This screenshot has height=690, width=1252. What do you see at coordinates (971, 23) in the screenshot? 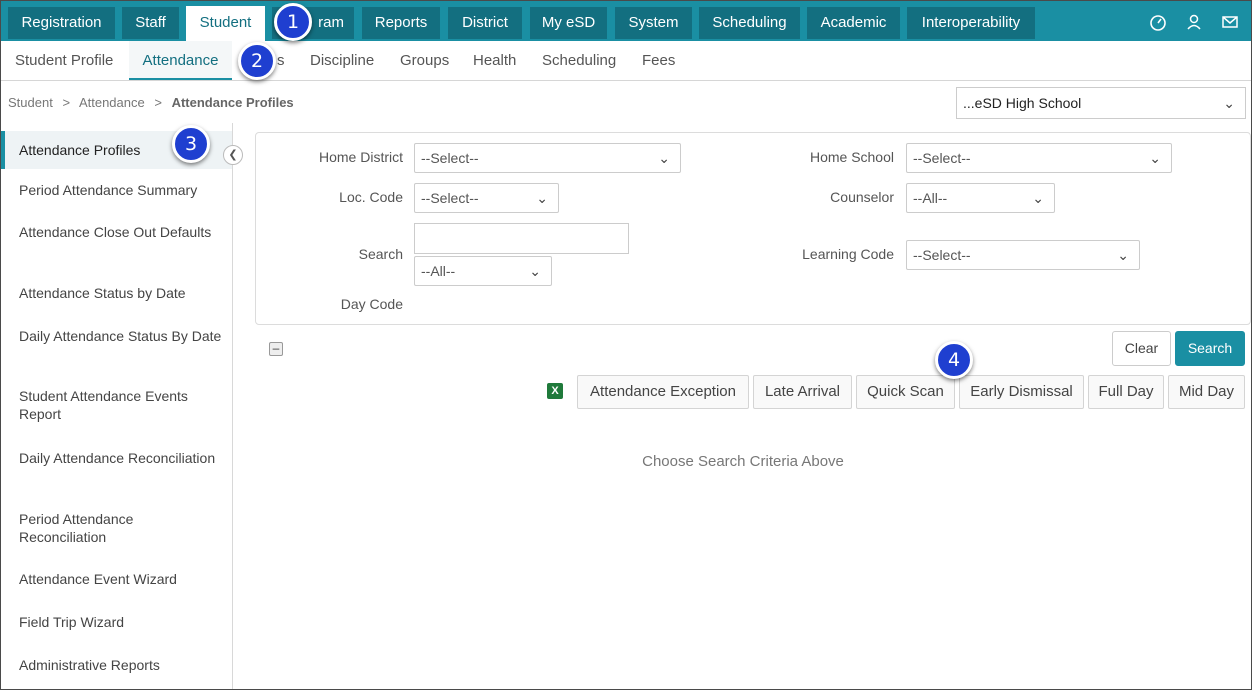
I see `tab-interoperability: Interoperability` at bounding box center [971, 23].